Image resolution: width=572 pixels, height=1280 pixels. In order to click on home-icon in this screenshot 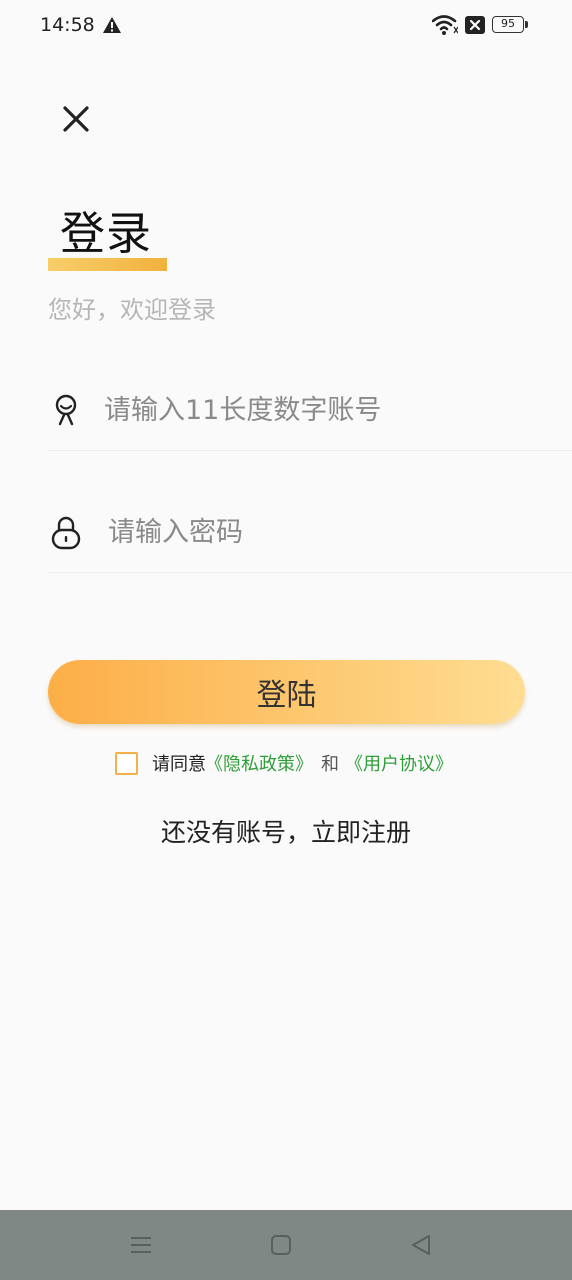, I will do `click(281, 1245)`.